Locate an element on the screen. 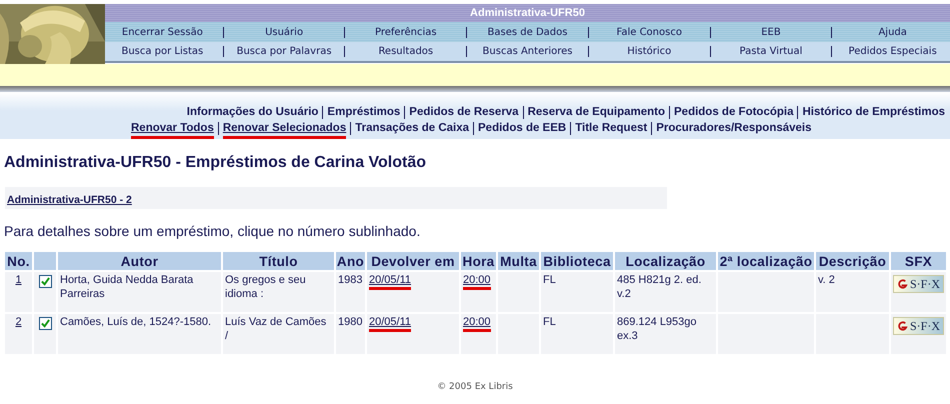 Image resolution: width=950 pixels, height=404 pixels. menu-link: Resultados is located at coordinates (406, 51).